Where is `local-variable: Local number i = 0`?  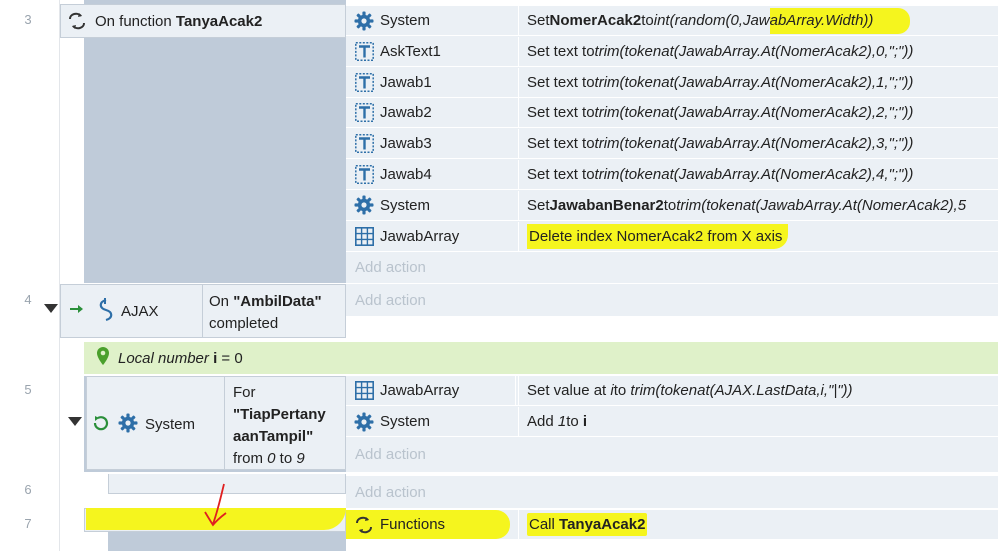 local-variable: Local number i = 0 is located at coordinates (541, 358).